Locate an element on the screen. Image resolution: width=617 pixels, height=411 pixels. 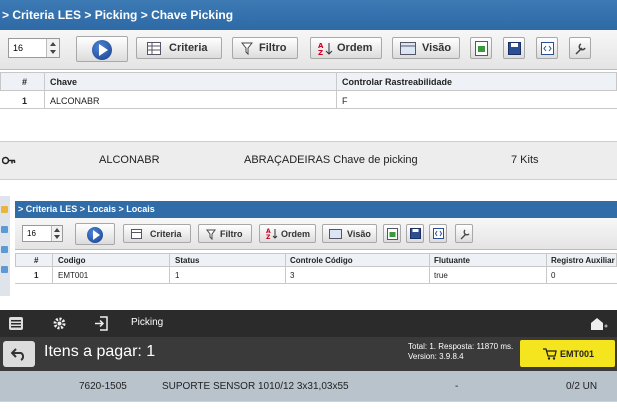
column-header-flutuante: Flutuante is located at coordinates (452, 260).